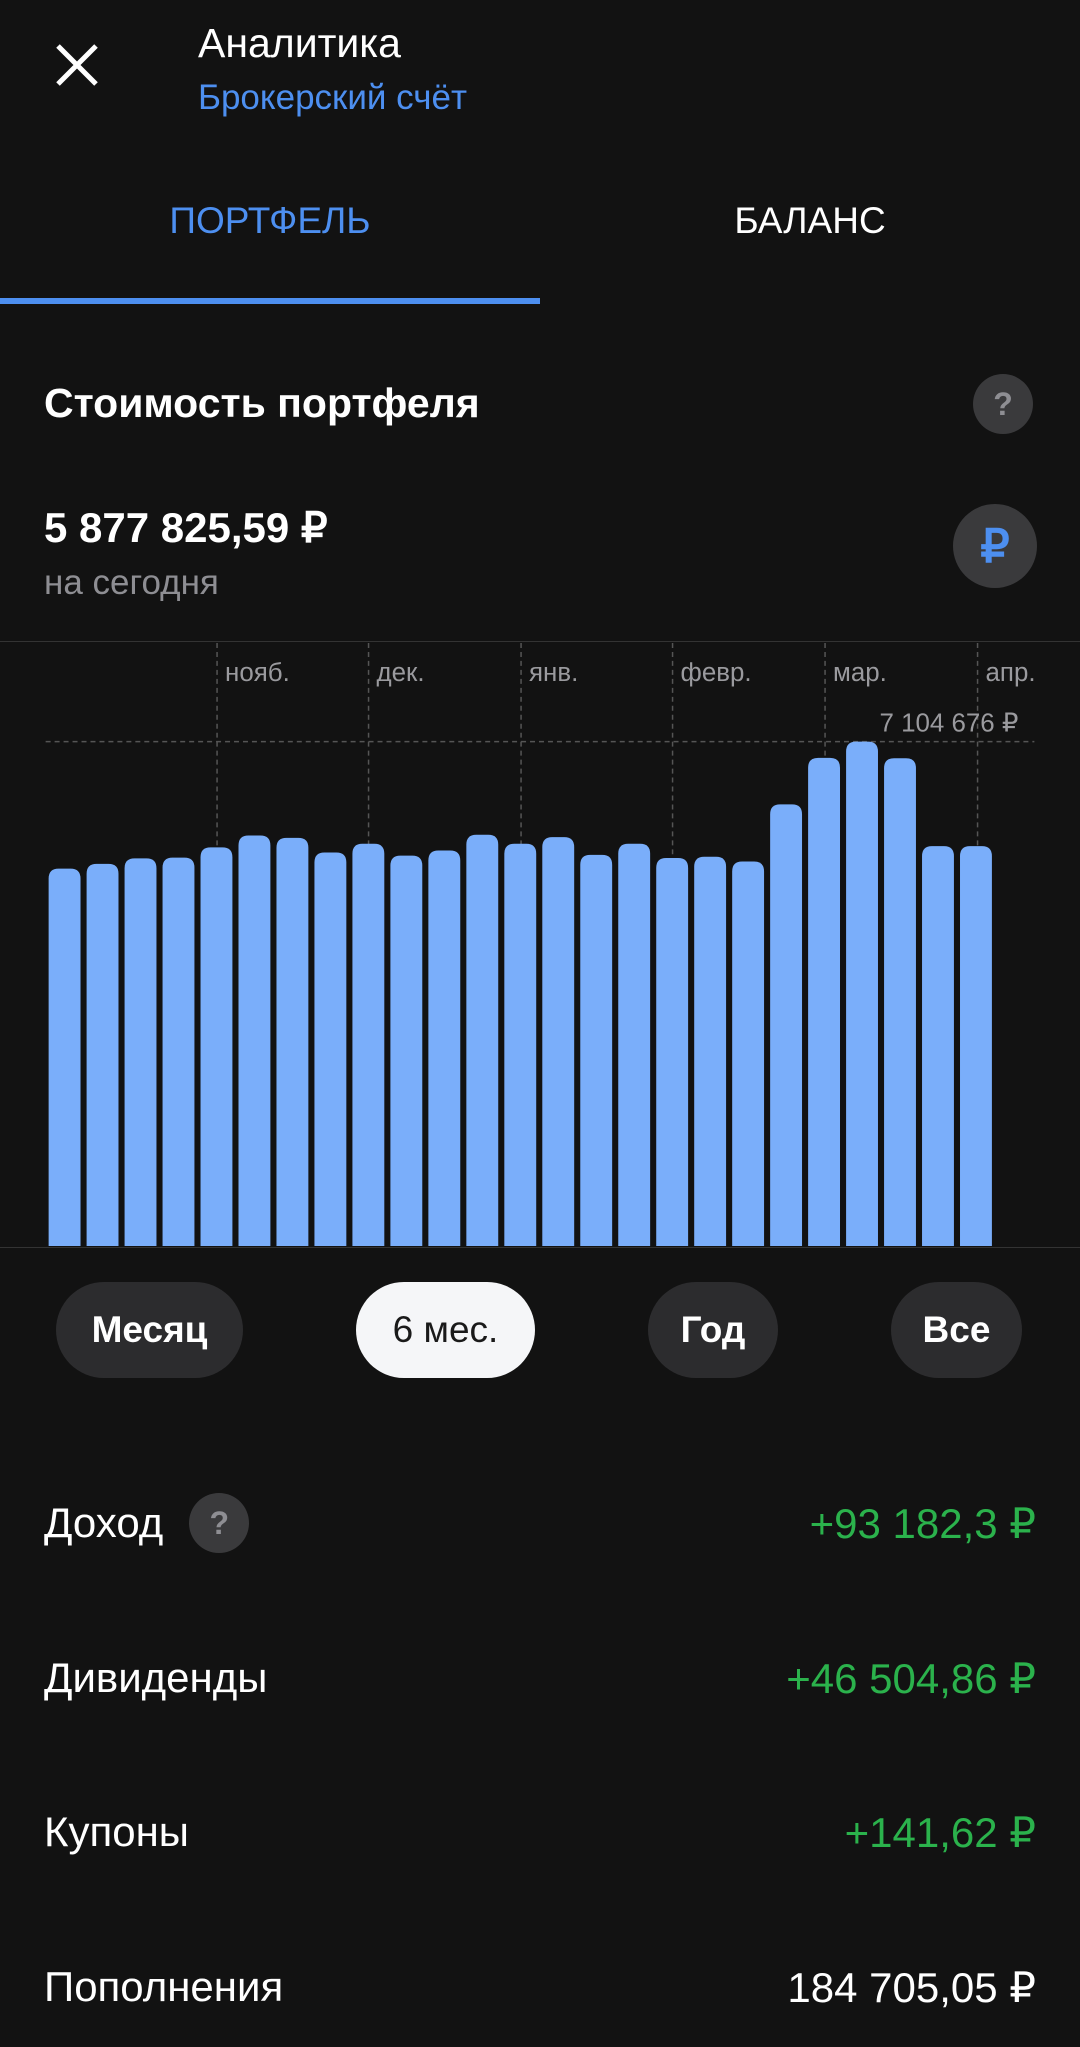 The width and height of the screenshot is (1080, 2047). I want to click on stat-label: Дивиденды, so click(156, 1677).